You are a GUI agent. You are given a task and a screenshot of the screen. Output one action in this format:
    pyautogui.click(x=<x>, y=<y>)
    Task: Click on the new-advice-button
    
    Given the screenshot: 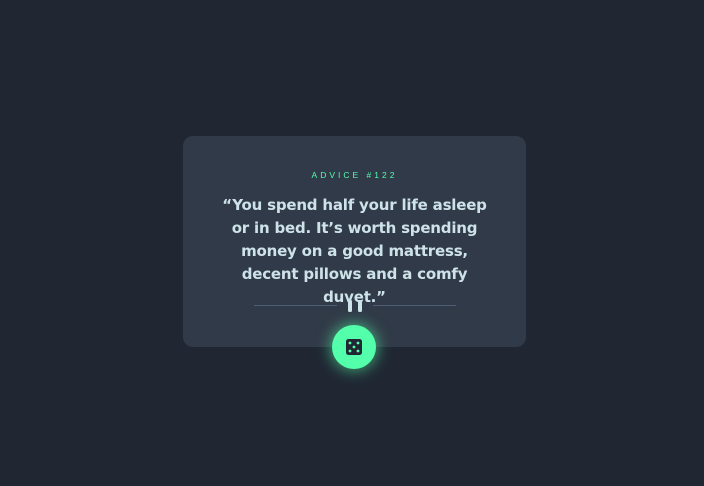 What is the action you would take?
    pyautogui.click(x=354, y=347)
    